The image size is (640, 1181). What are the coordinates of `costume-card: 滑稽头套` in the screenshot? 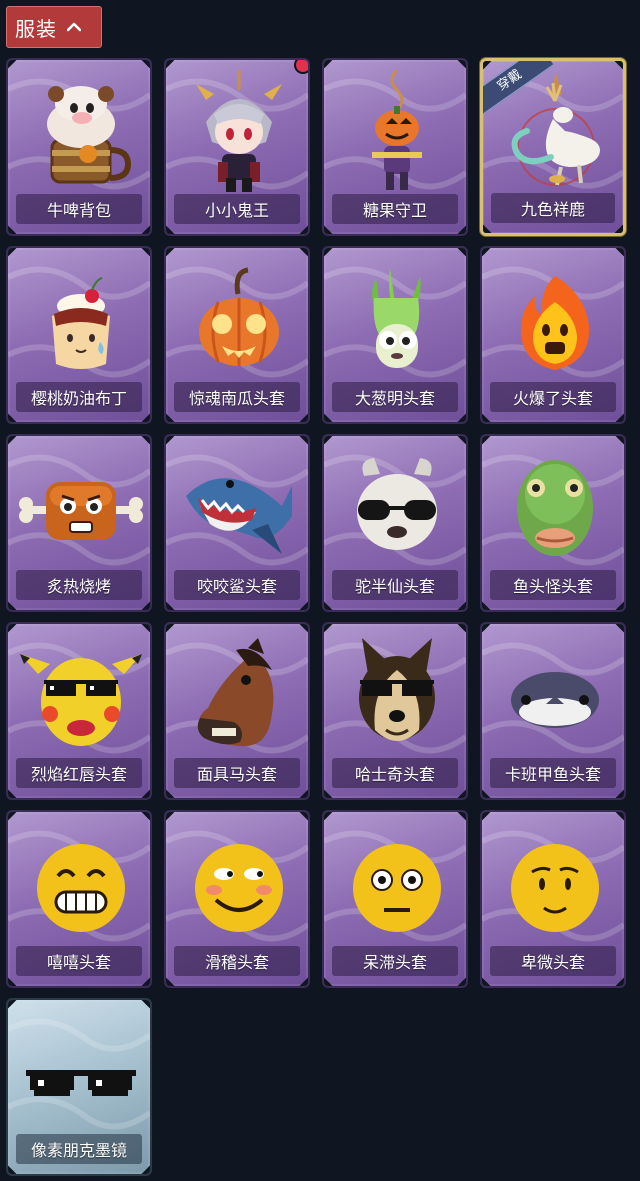 It's located at (237, 899).